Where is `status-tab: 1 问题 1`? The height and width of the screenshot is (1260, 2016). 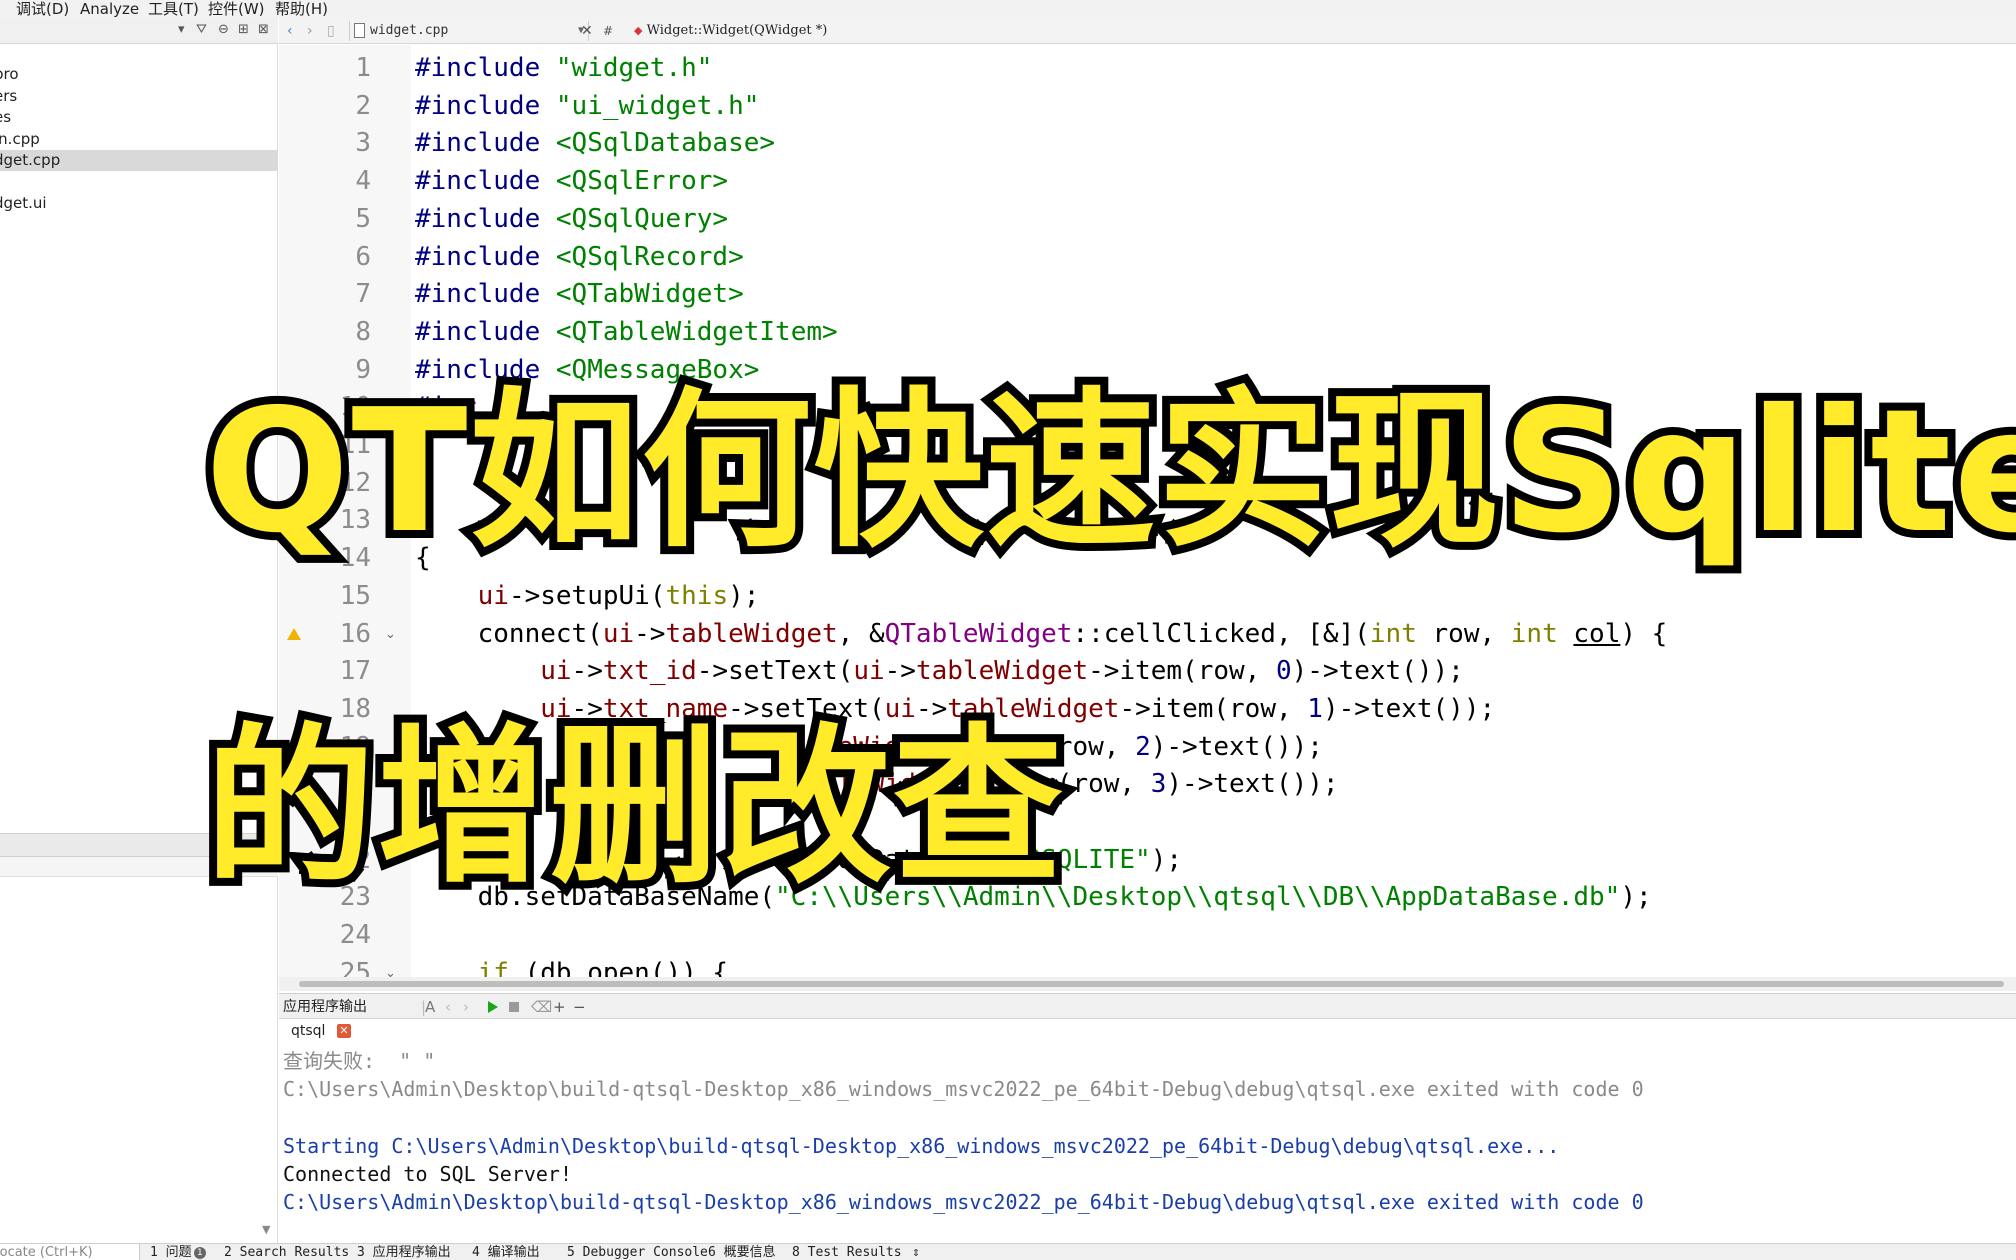
status-tab: 1 问题 1 is located at coordinates (178, 1252).